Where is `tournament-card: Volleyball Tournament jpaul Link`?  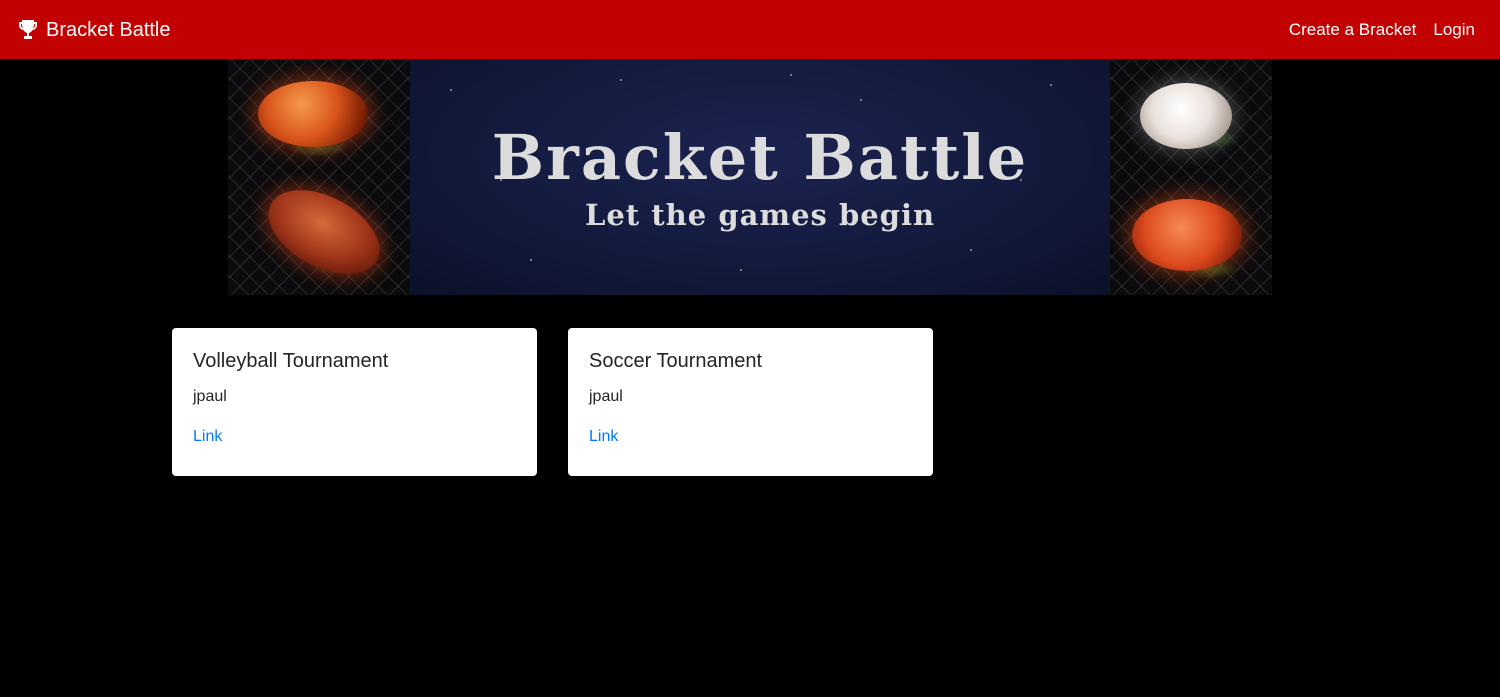 tournament-card: Volleyball Tournament jpaul Link is located at coordinates (354, 402).